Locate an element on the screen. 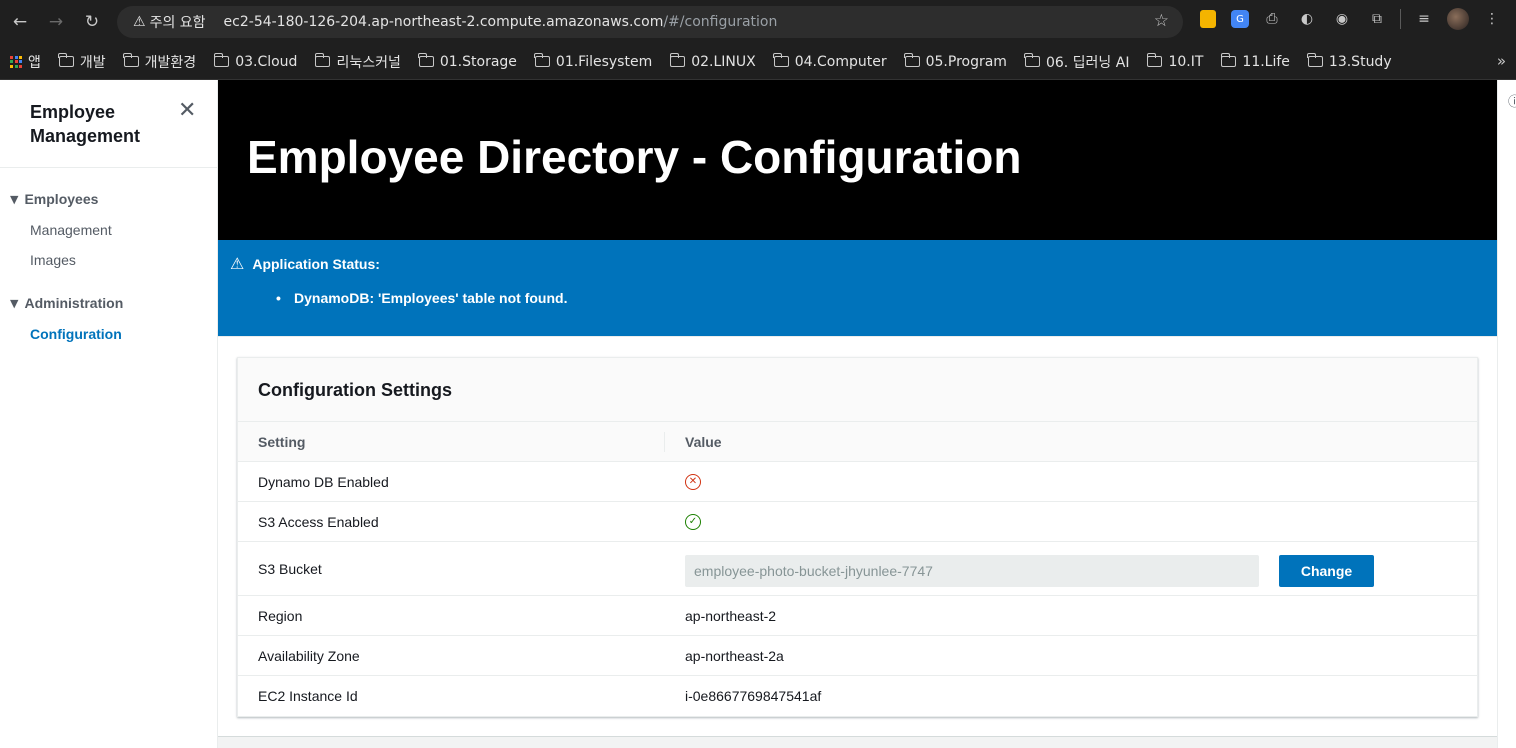 This screenshot has height=748, width=1516. bookmark-folder: 06. 딥러닝 AI is located at coordinates (1077, 62).